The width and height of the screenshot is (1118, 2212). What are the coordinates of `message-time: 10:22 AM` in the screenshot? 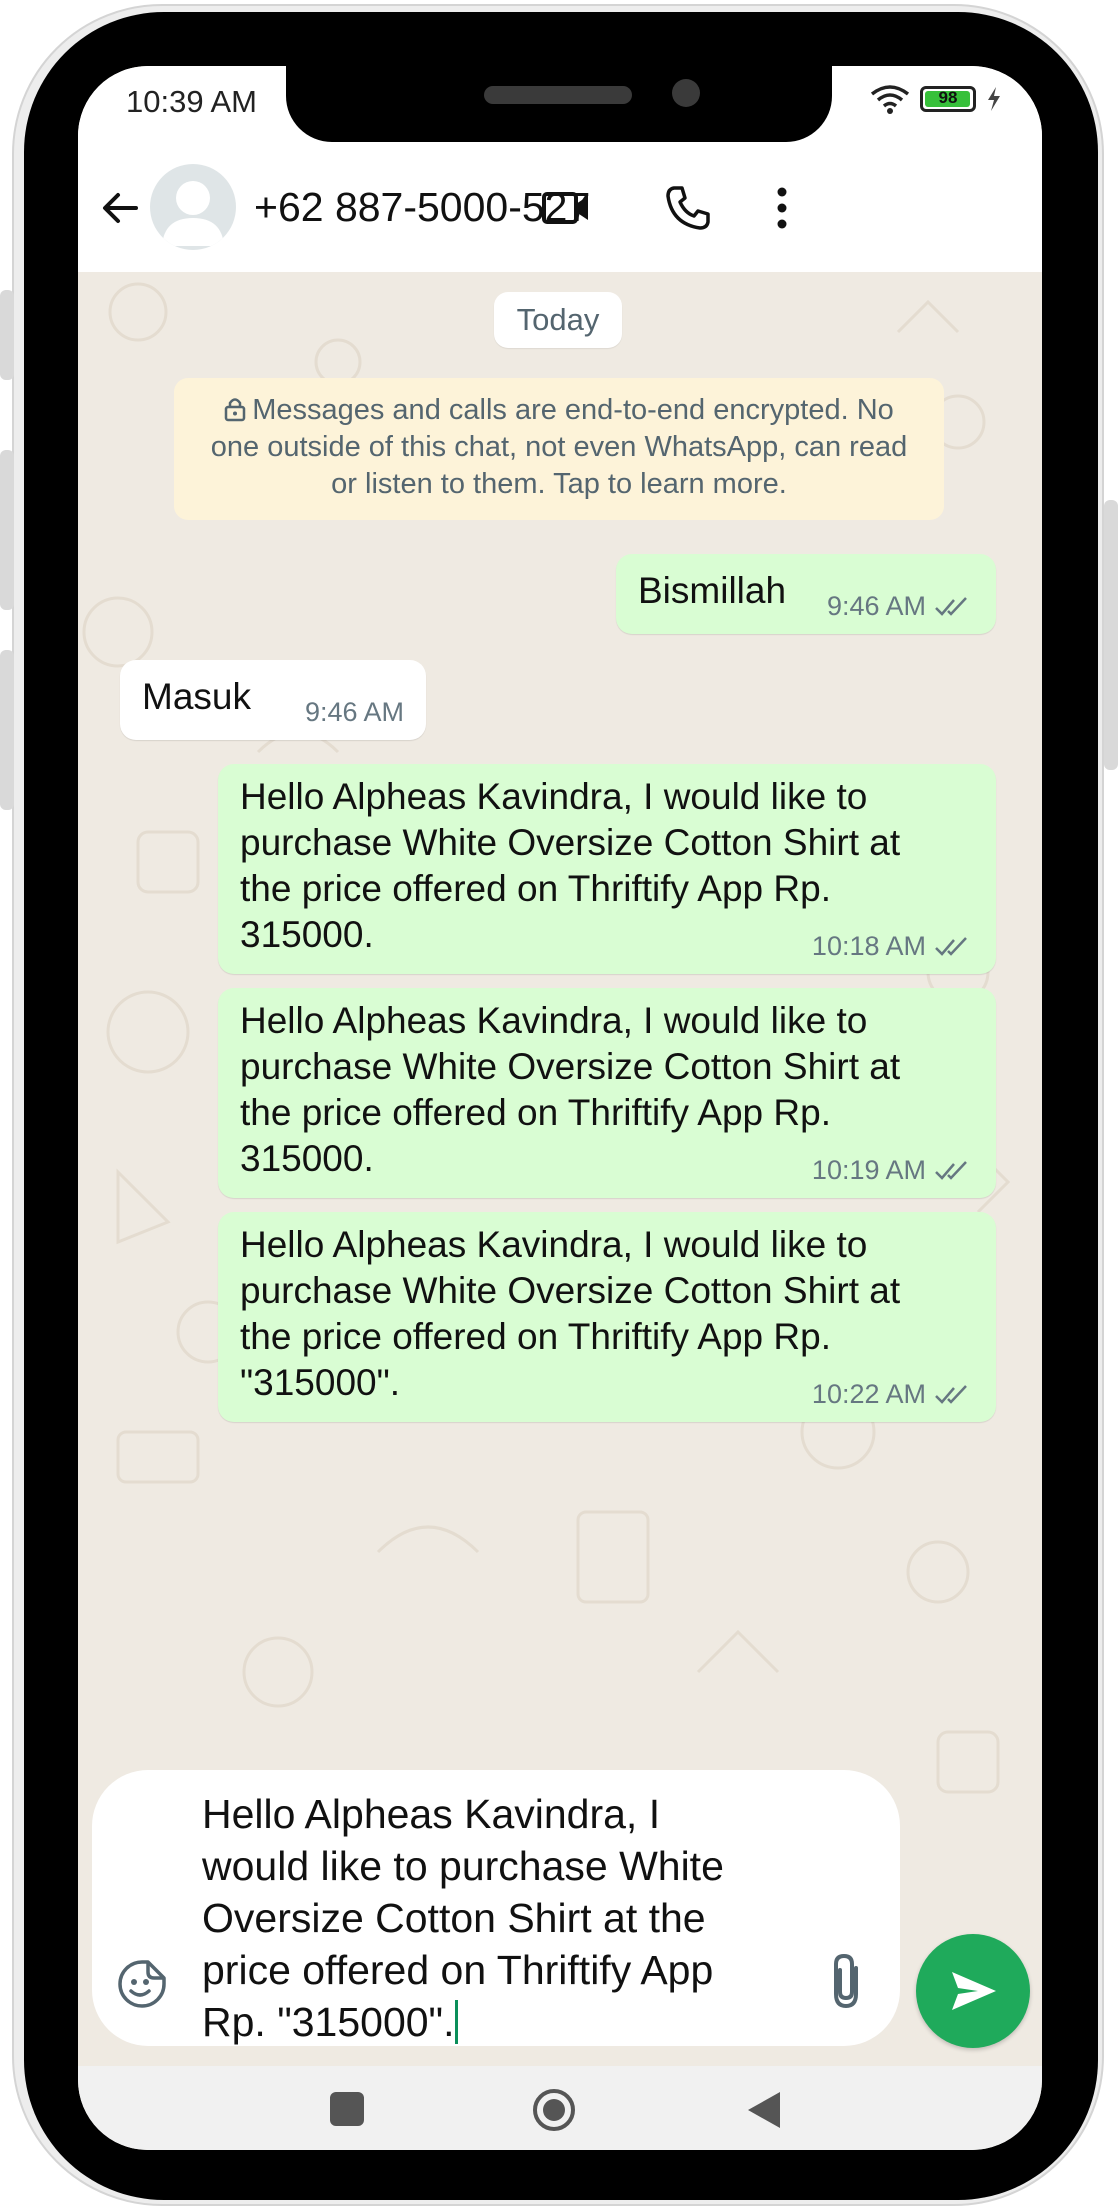 It's located at (868, 1394).